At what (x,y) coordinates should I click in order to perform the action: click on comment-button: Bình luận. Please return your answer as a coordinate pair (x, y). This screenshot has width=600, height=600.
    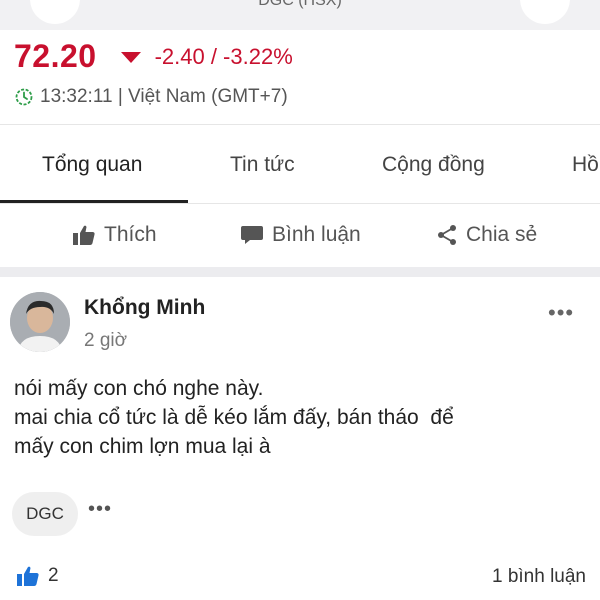
    Looking at the image, I should click on (300, 235).